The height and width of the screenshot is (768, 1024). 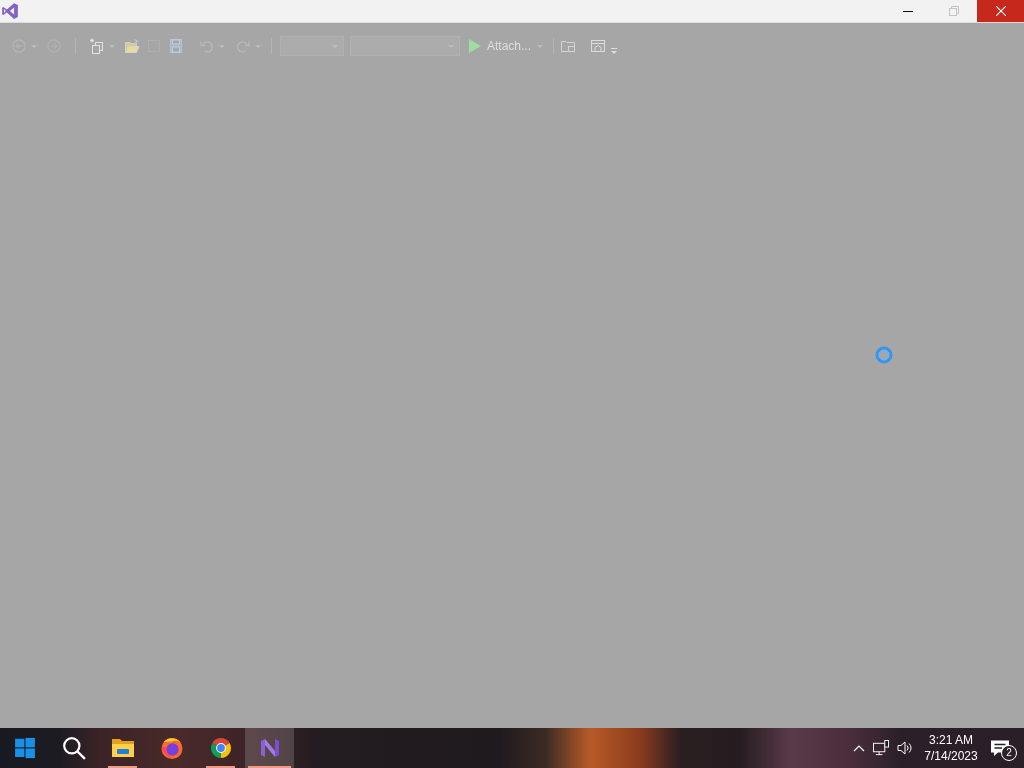 What do you see at coordinates (475, 46) in the screenshot?
I see `play-icon` at bounding box center [475, 46].